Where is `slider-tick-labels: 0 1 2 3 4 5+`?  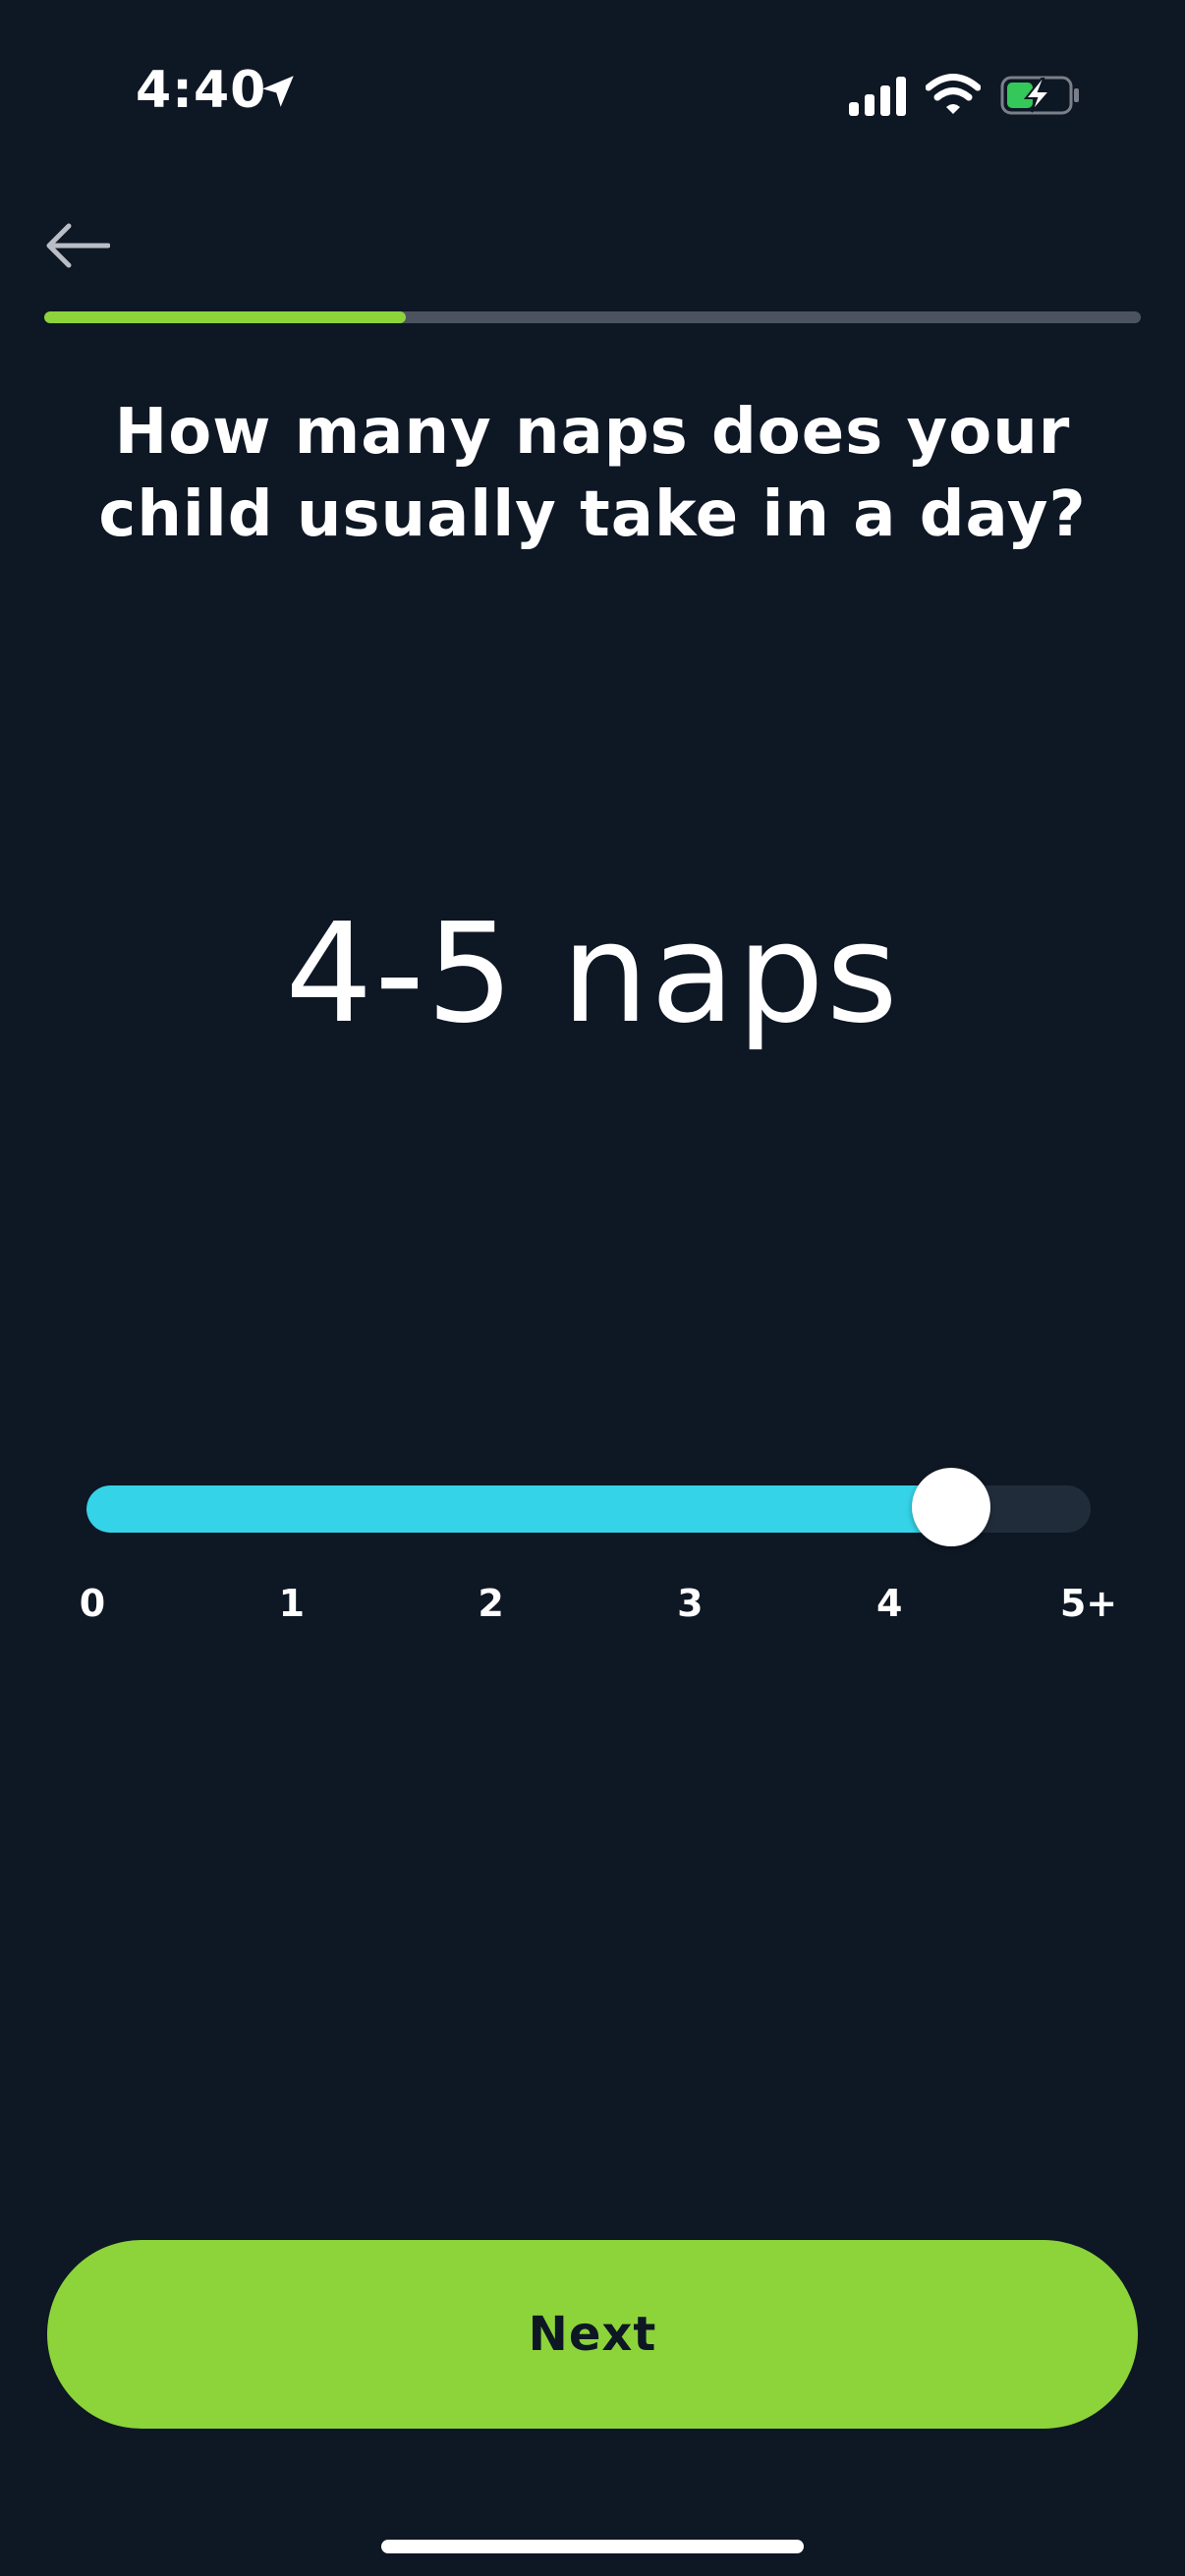 slider-tick-labels: 0 1 2 3 4 5+ is located at coordinates (592, 1611).